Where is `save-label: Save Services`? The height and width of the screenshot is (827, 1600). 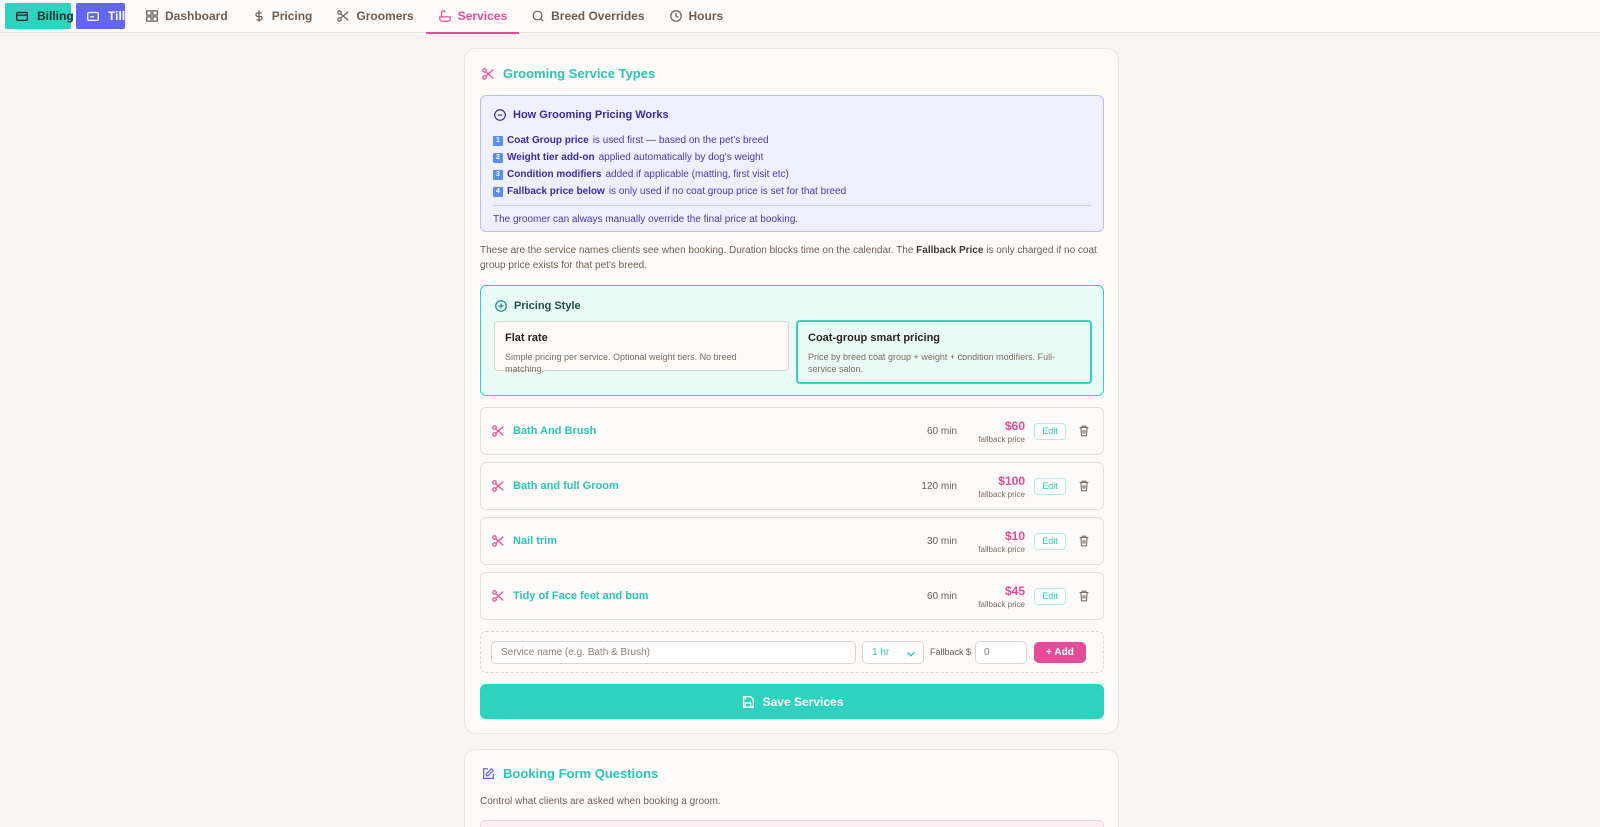
save-label: Save Services is located at coordinates (803, 701).